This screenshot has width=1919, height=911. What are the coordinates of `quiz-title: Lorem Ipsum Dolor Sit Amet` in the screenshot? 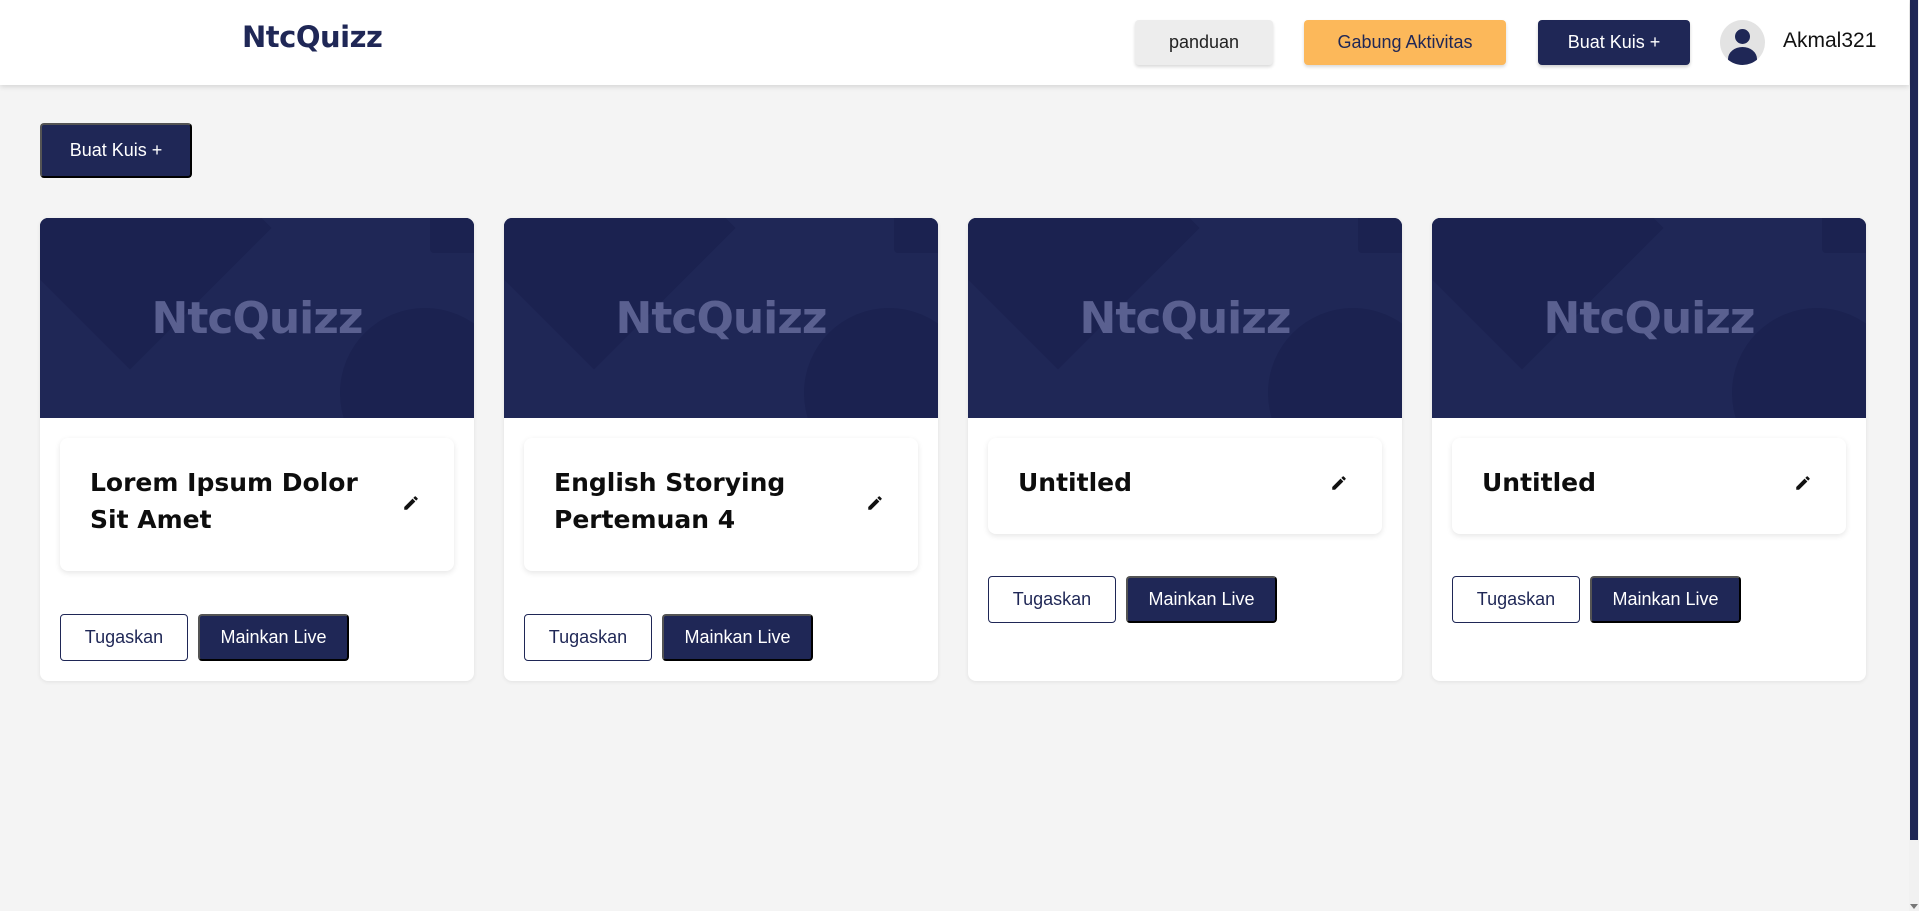 It's located at (224, 501).